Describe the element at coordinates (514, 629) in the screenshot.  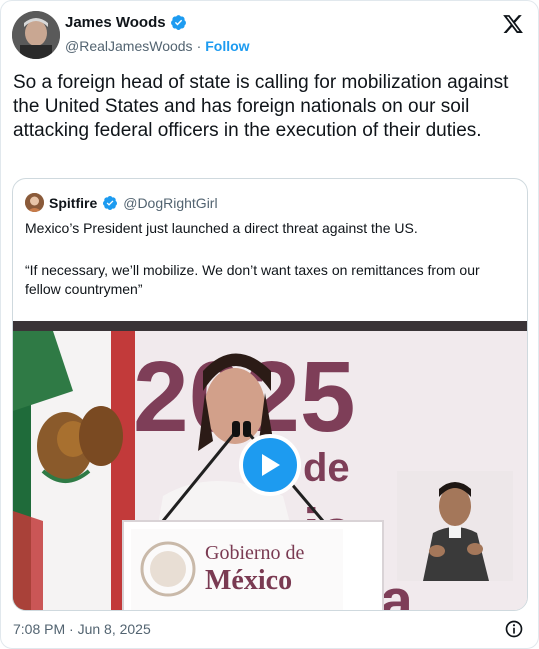
I see `info-icon` at that location.